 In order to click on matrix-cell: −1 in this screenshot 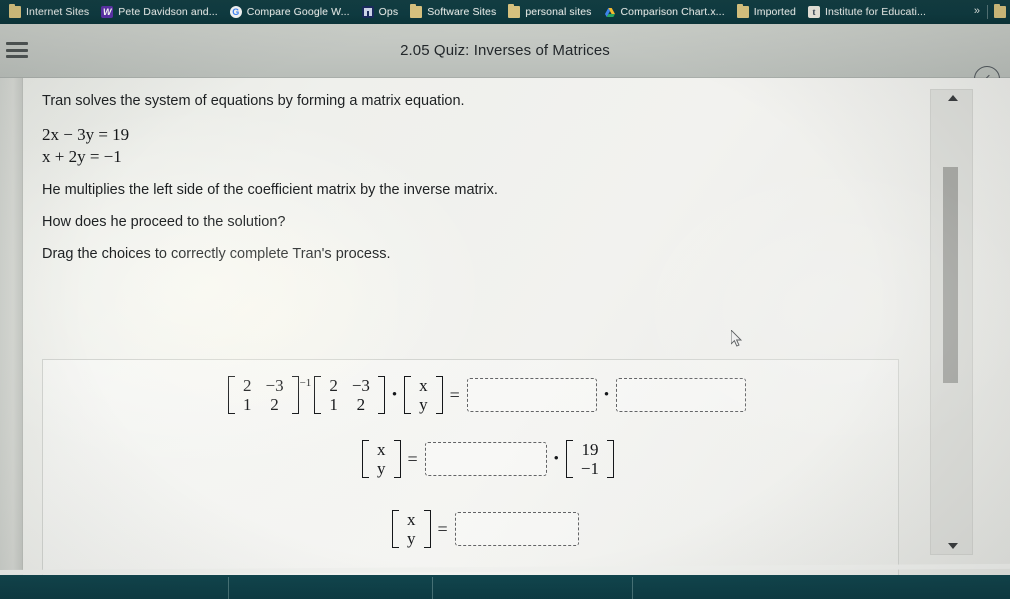, I will do `click(590, 468)`.